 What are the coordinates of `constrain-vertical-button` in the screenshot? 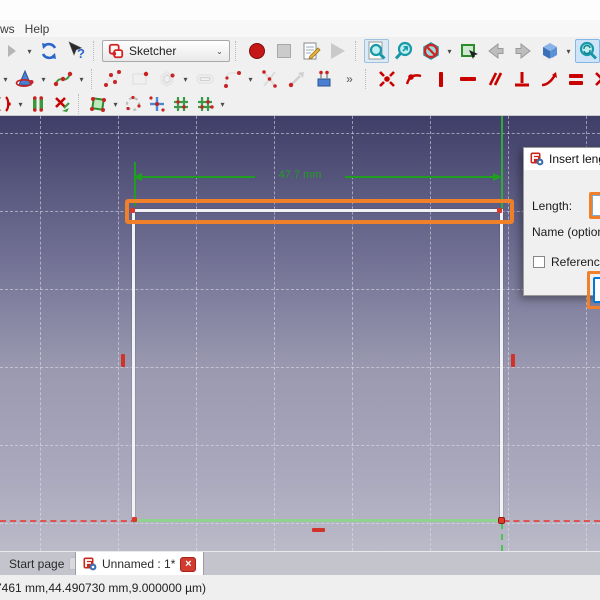 It's located at (440, 79).